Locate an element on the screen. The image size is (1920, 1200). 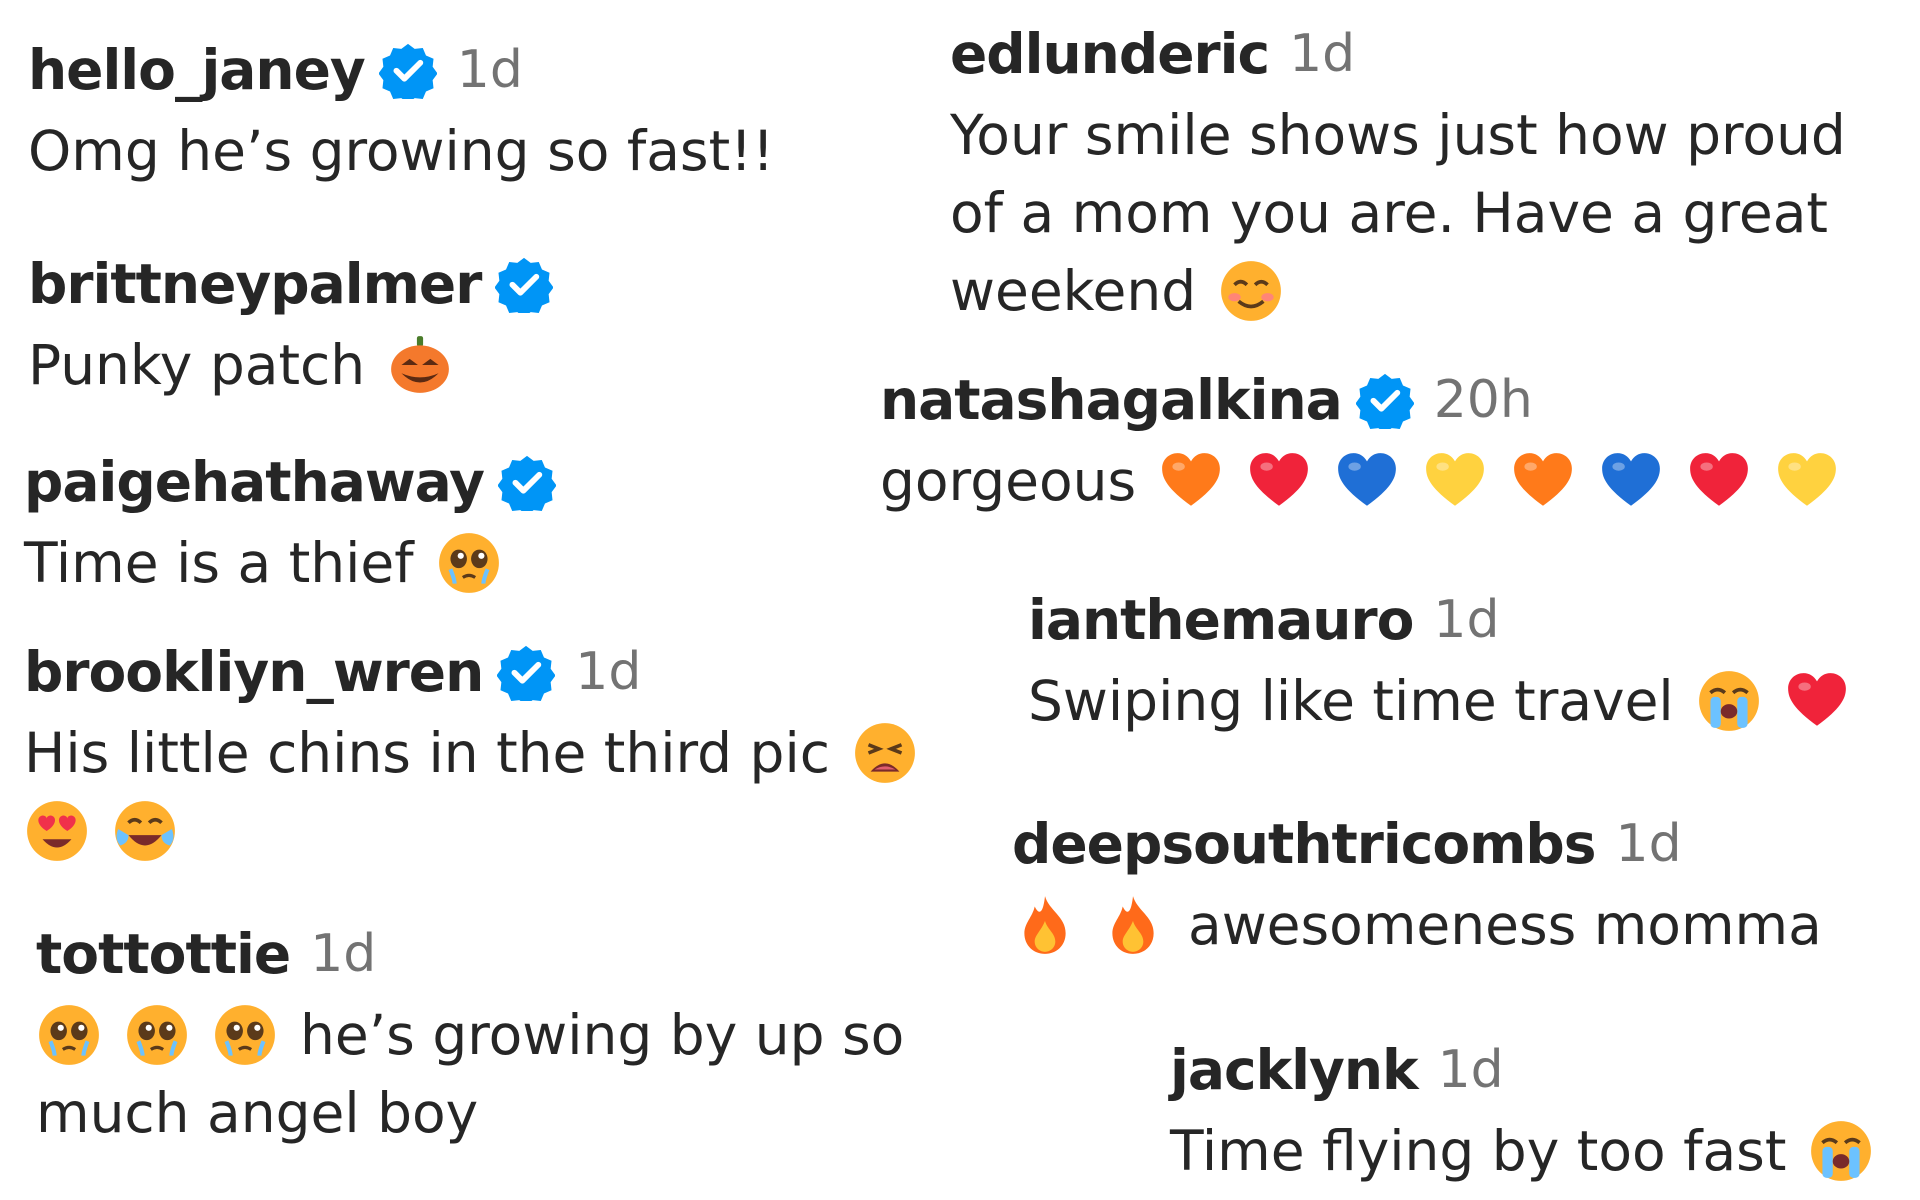
username-link: ianthemauro is located at coordinates (1221, 620).